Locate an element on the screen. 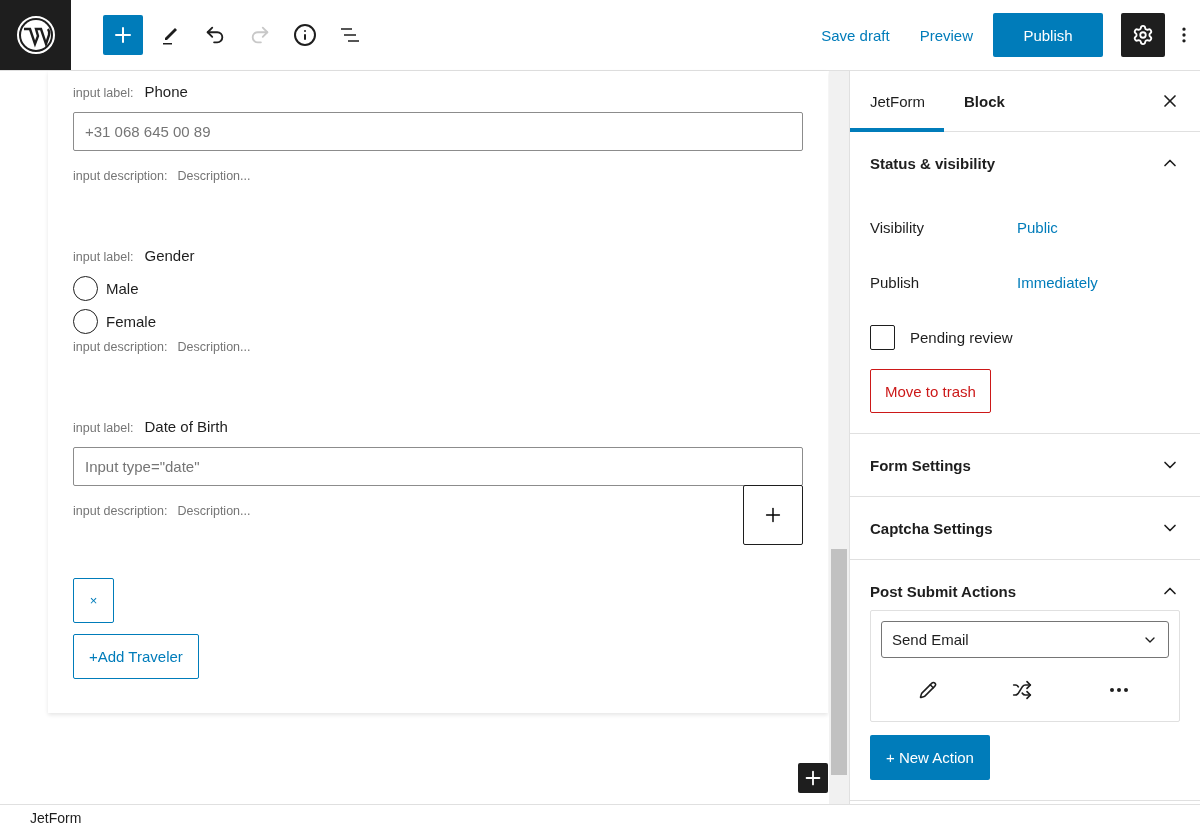 The height and width of the screenshot is (830, 1200). sidebar-tab: Block is located at coordinates (984, 101).